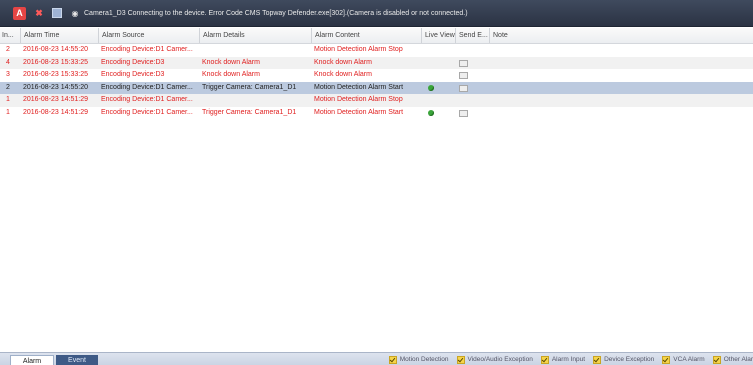 Image resolution: width=753 pixels, height=365 pixels. What do you see at coordinates (254, 35) in the screenshot?
I see `column-header-alarm-details: Alarm Details` at bounding box center [254, 35].